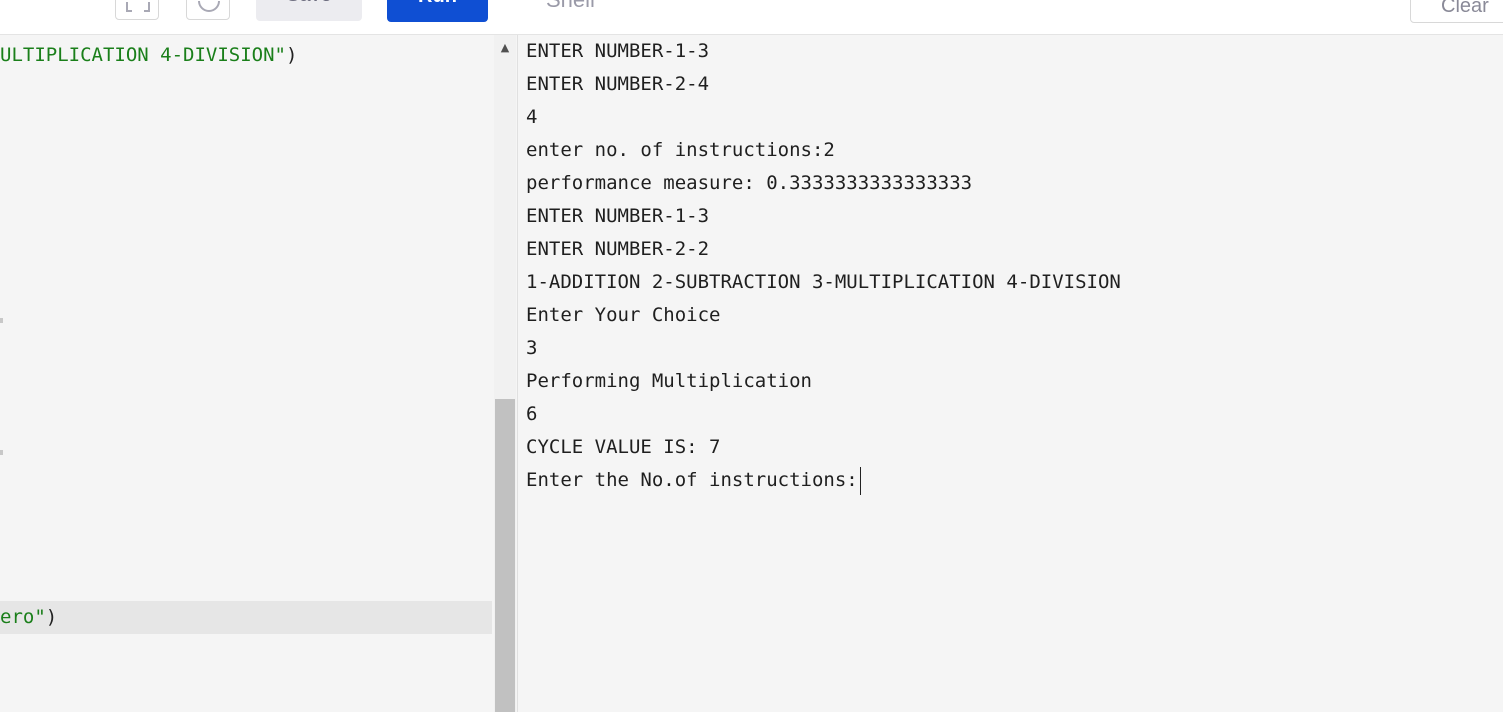  Describe the element at coordinates (532, 348) in the screenshot. I see `output-line: 3` at that location.